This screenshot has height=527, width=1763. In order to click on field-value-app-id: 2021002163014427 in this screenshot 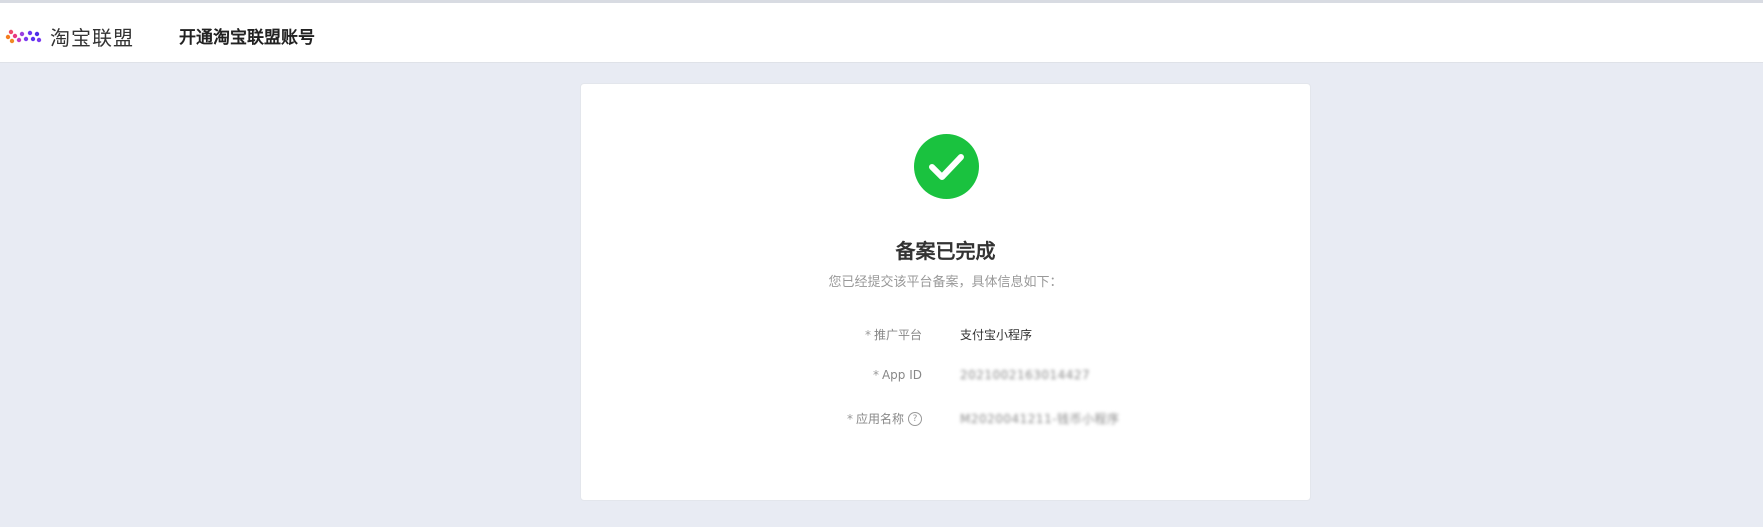, I will do `click(1025, 375)`.